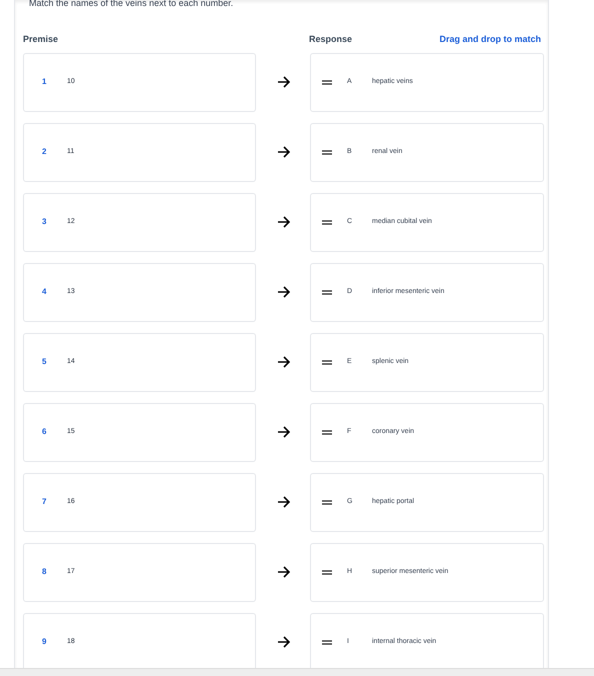  I want to click on premise-number: 1, so click(45, 82).